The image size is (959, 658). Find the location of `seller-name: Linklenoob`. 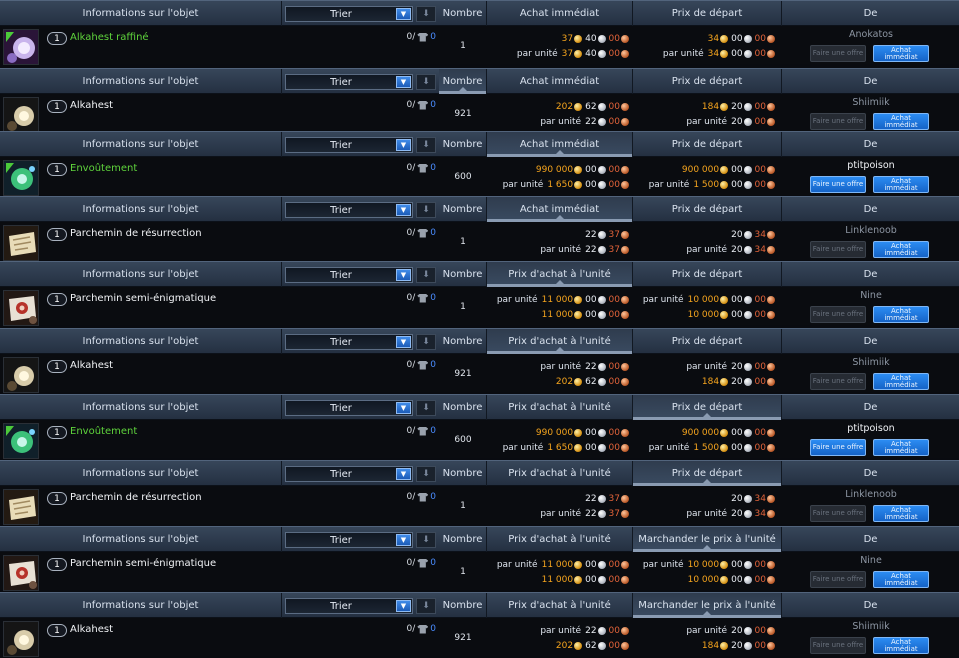

seller-name: Linklenoob is located at coordinates (871, 230).